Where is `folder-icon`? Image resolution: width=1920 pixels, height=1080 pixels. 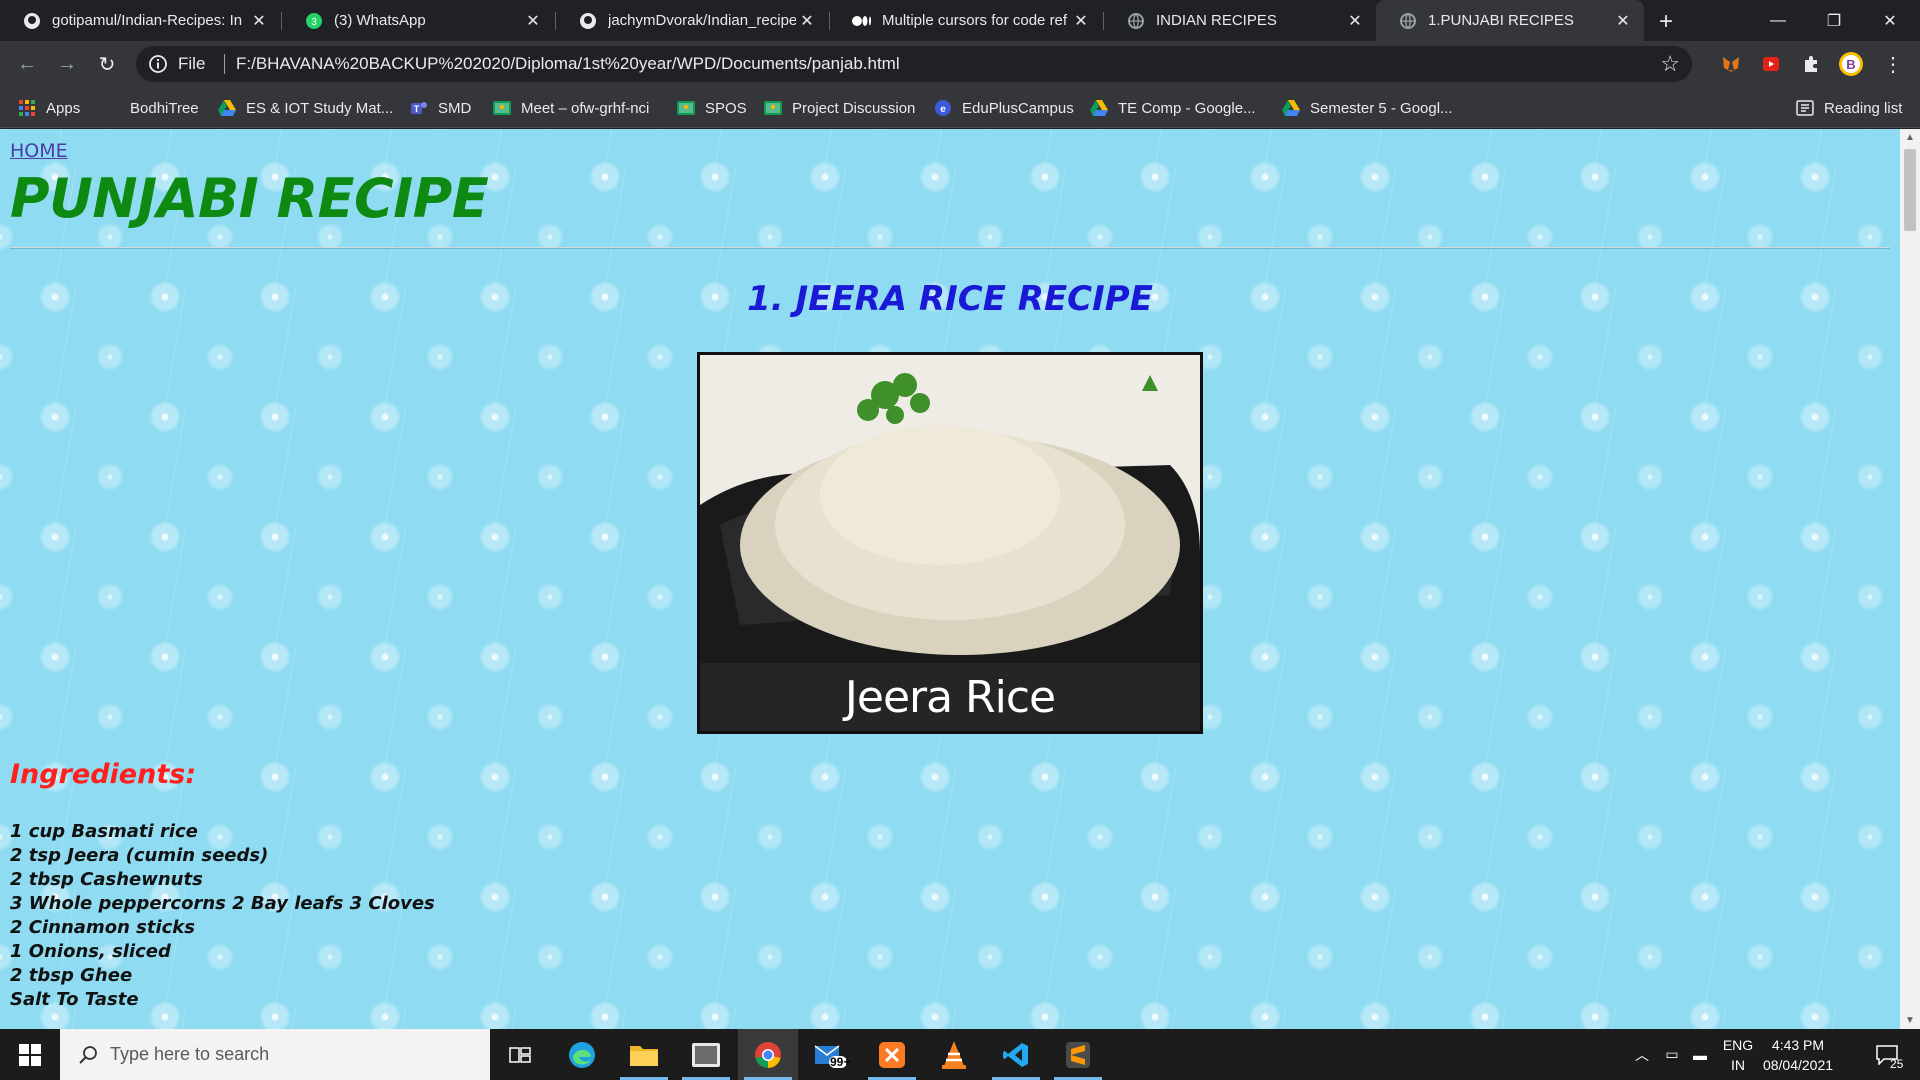 folder-icon is located at coordinates (644, 1055).